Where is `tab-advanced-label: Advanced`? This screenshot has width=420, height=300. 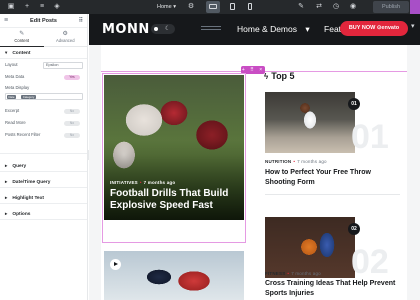 tab-advanced-label: Advanced is located at coordinates (65, 40).